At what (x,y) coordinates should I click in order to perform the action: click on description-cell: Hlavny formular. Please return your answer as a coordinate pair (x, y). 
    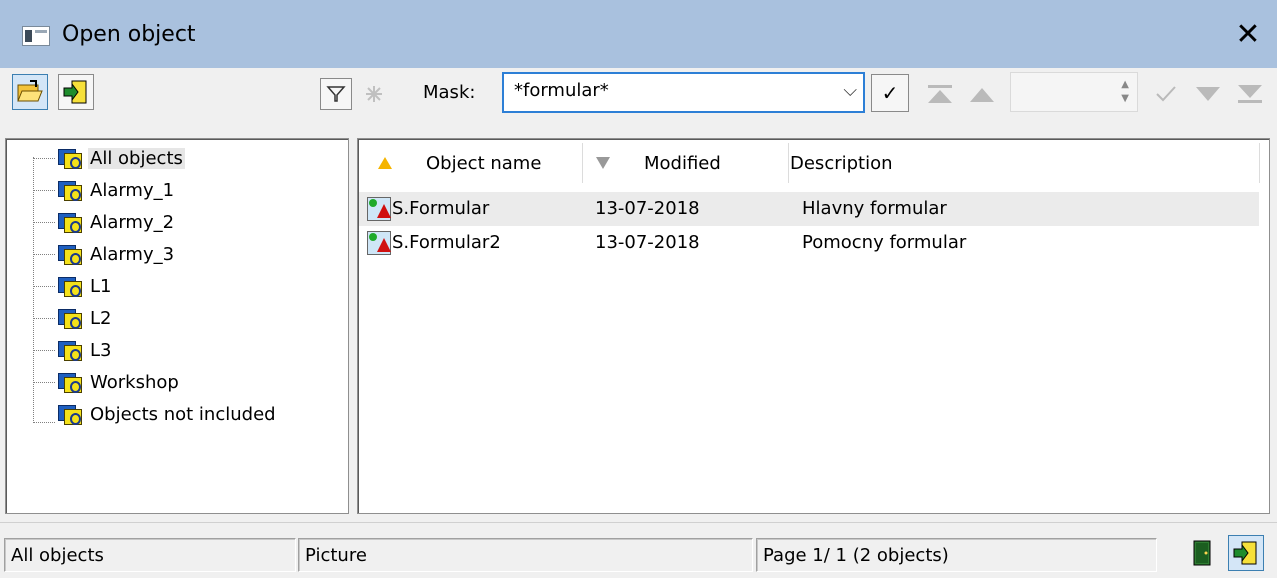
    Looking at the image, I should click on (874, 208).